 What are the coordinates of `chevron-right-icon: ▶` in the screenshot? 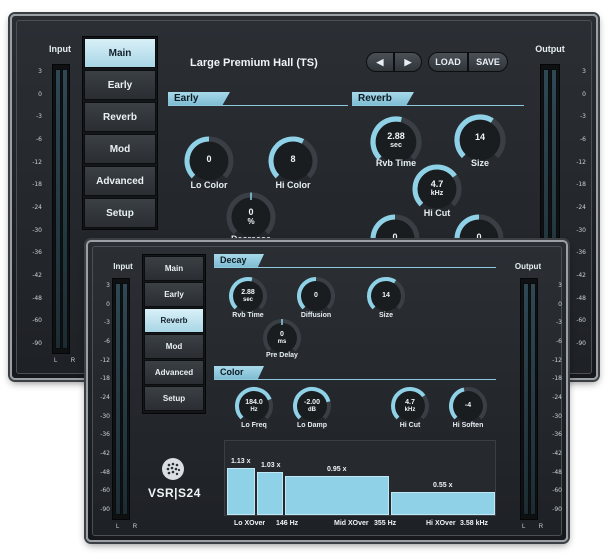 It's located at (408, 61).